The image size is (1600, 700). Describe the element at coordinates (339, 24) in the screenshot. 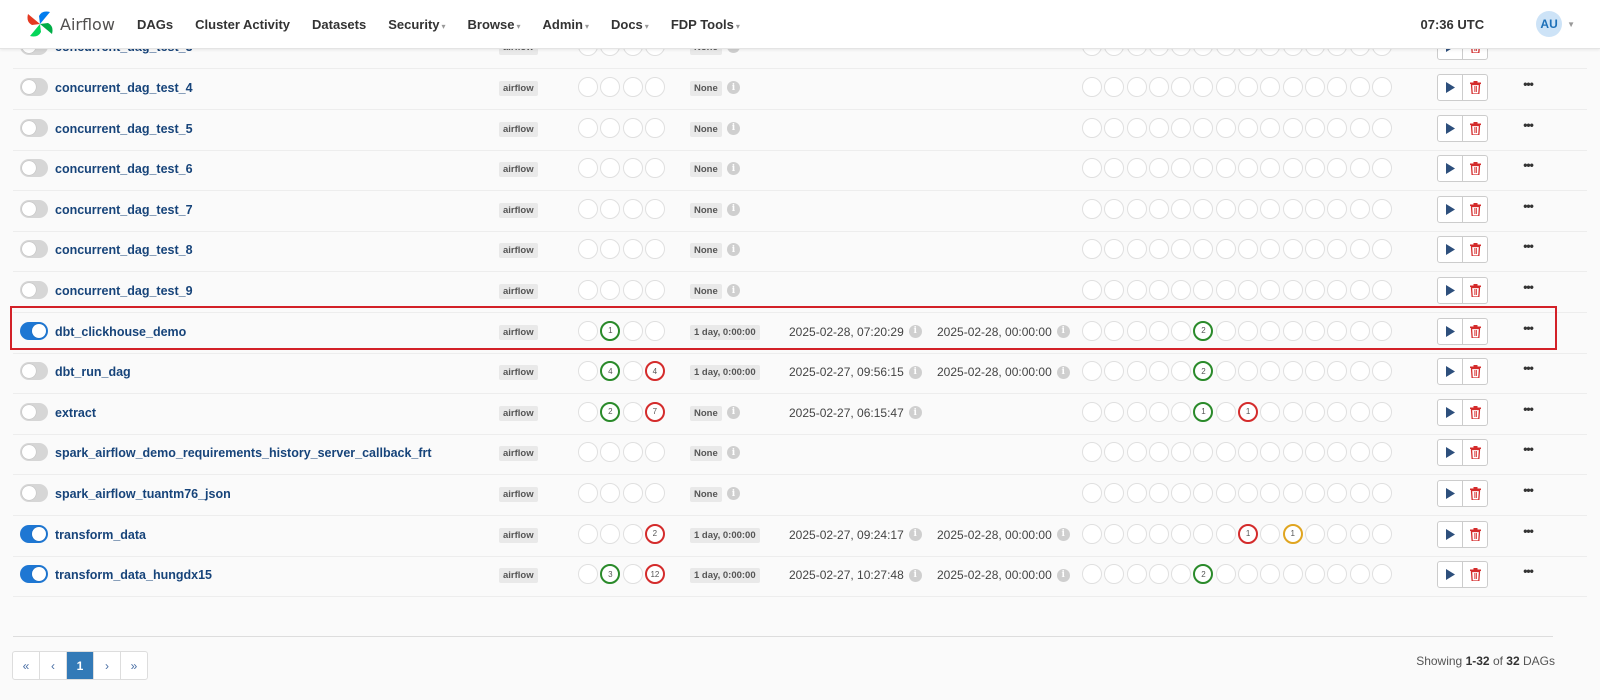

I see `nav-item-datasets: Datasets` at that location.